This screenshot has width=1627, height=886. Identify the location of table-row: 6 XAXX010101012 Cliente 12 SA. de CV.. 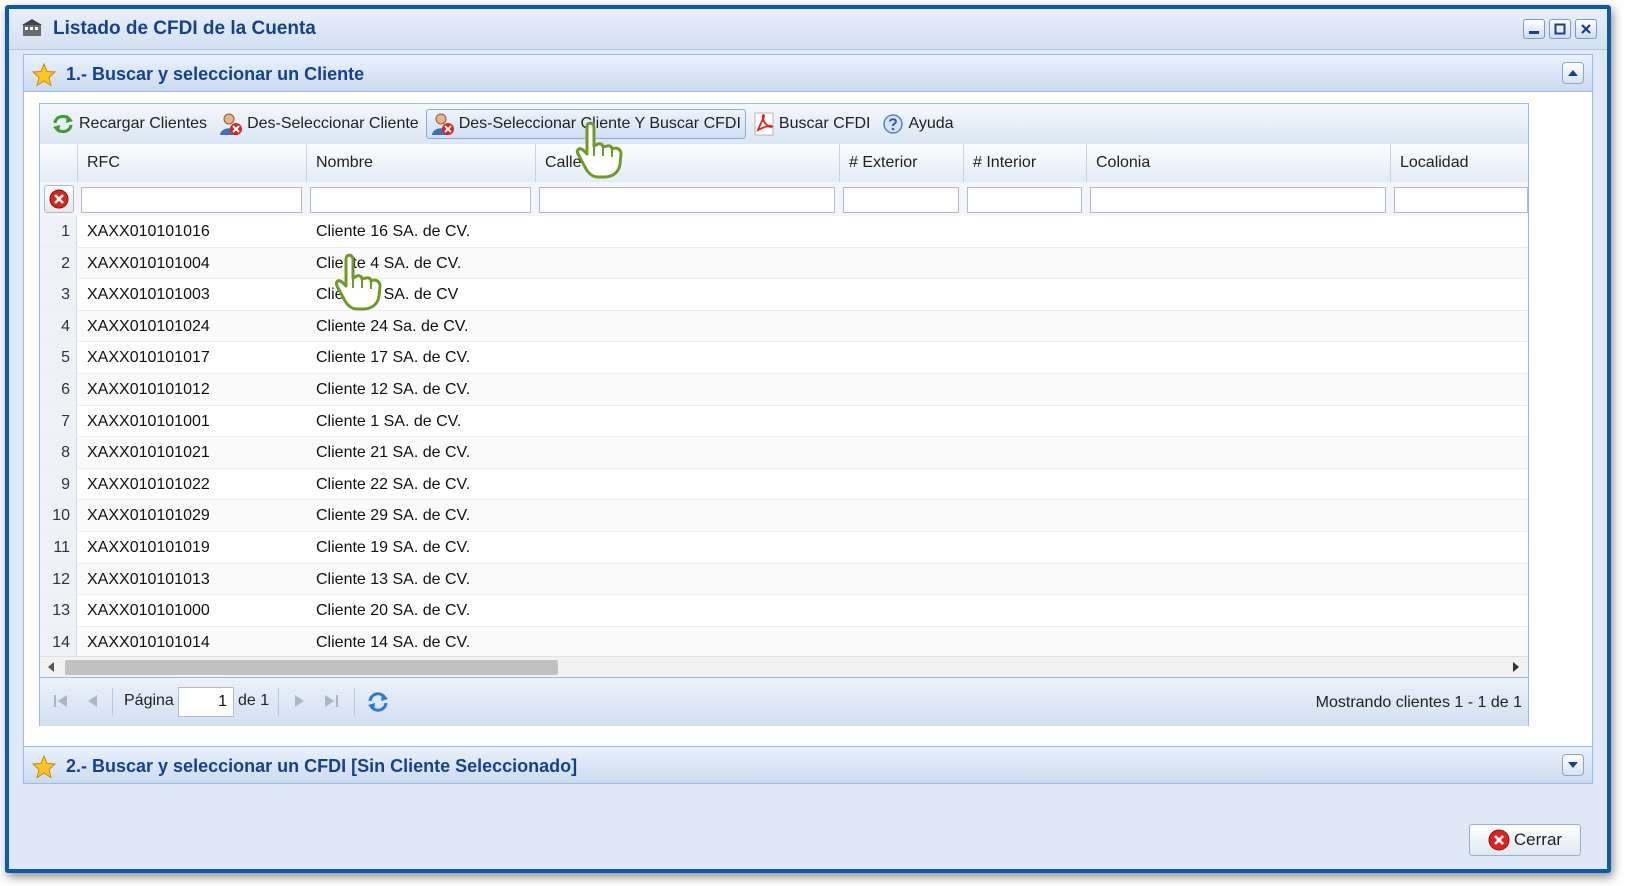
(784, 390).